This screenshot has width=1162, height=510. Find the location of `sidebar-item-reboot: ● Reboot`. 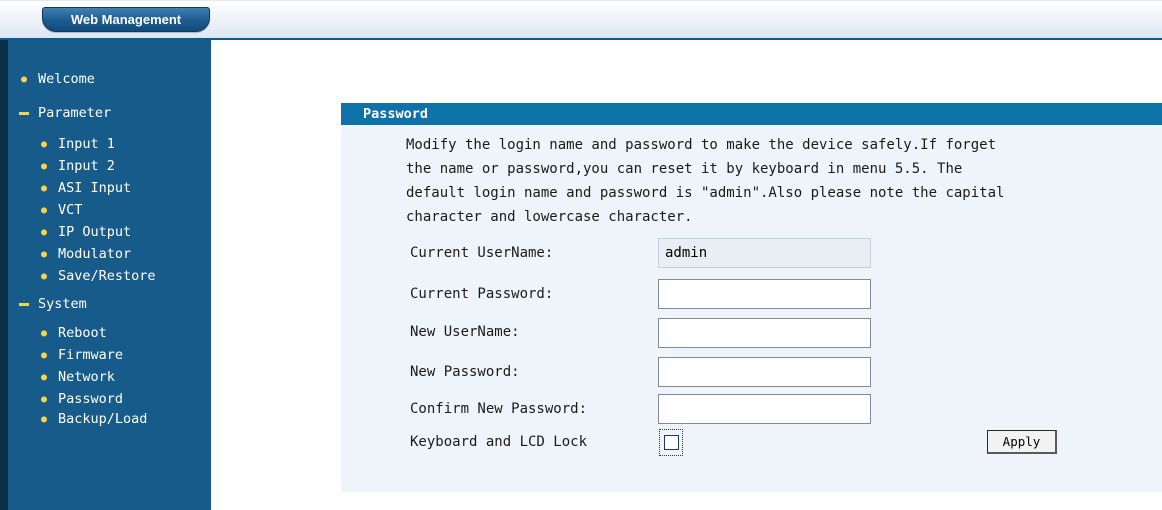

sidebar-item-reboot: ● Reboot is located at coordinates (73, 333).